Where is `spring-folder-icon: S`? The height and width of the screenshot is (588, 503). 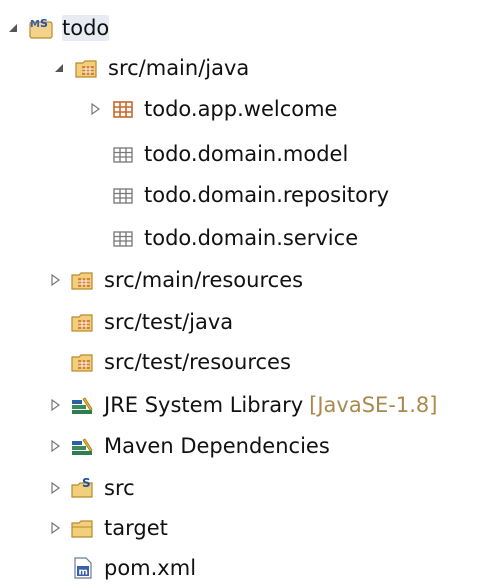 spring-folder-icon: S is located at coordinates (83, 488).